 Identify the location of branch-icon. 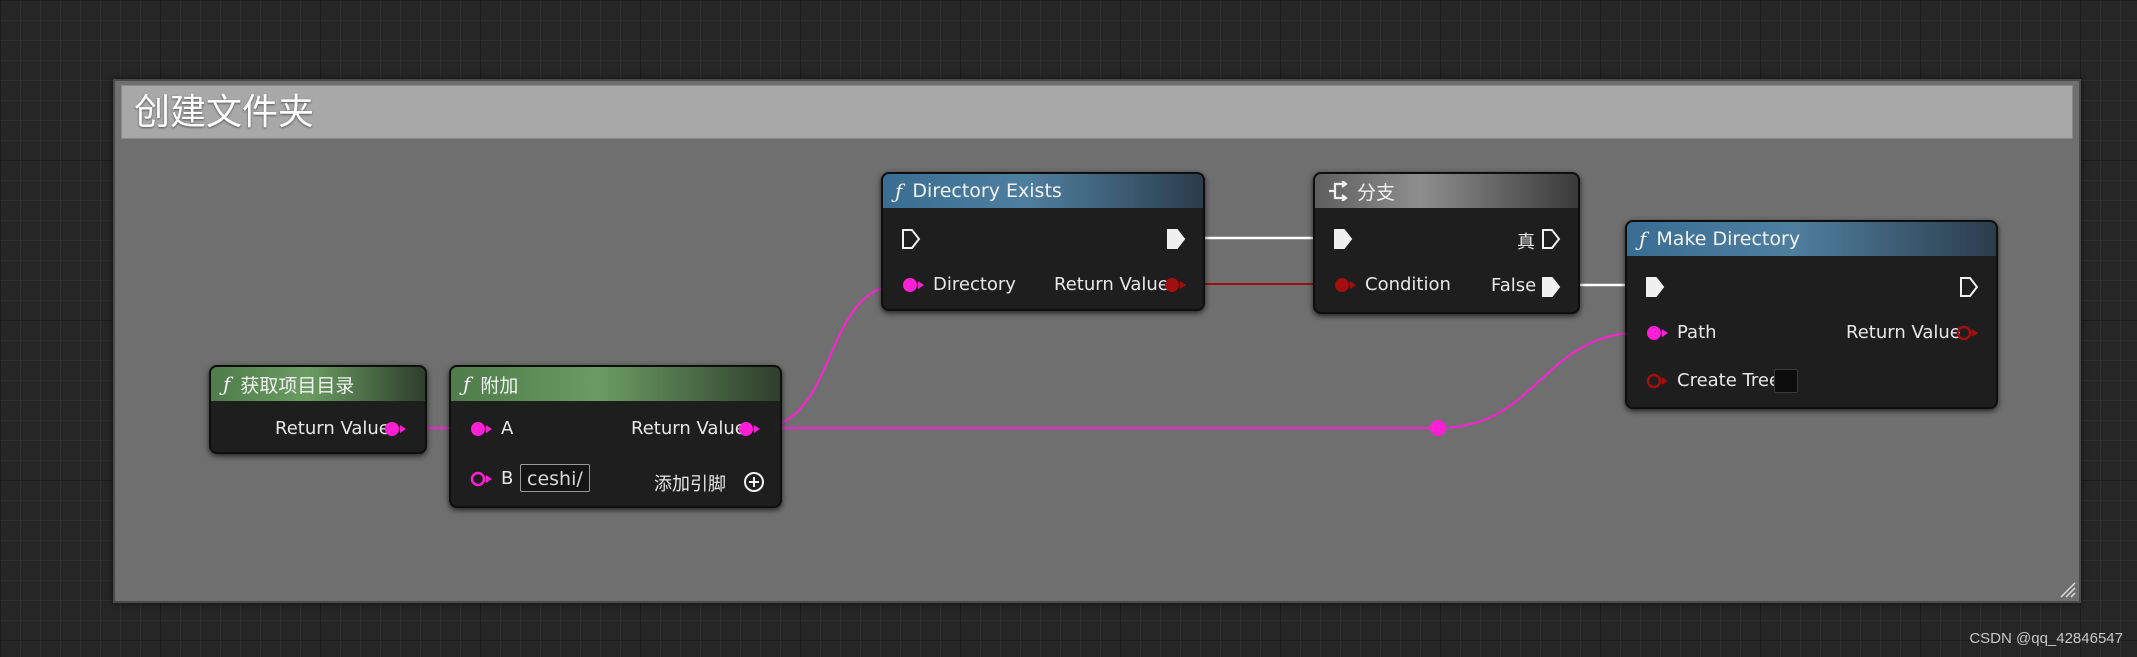
(1338, 191).